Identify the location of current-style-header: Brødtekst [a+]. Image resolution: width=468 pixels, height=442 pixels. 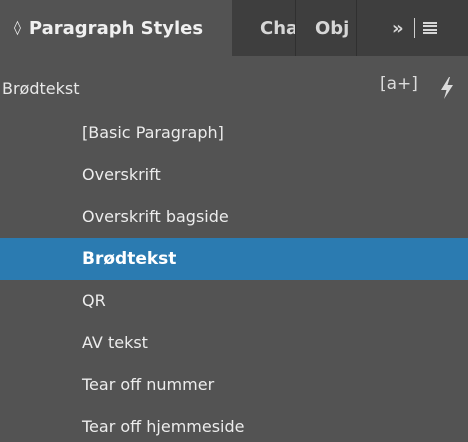
(234, 88).